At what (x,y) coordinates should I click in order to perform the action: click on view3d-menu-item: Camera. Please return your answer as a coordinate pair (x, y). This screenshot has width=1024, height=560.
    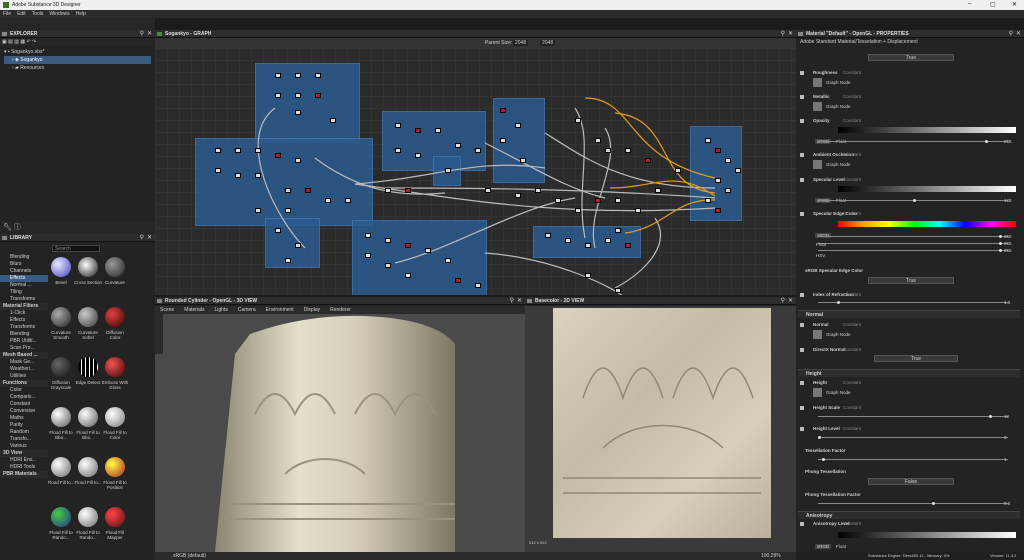
    Looking at the image, I should click on (247, 310).